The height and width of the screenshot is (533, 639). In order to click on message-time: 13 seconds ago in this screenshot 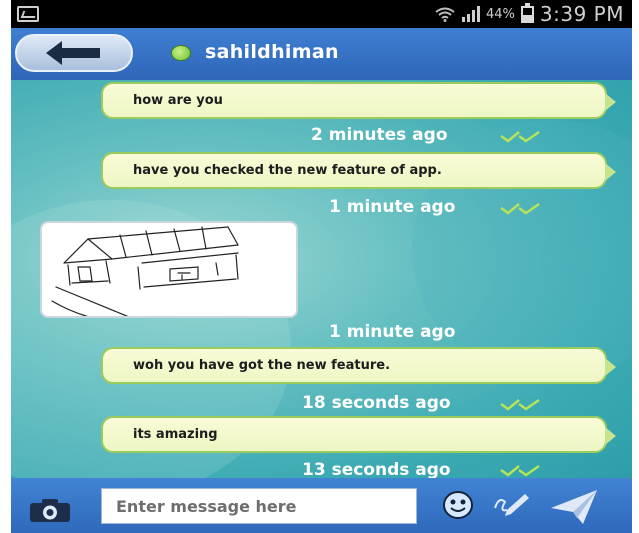, I will do `click(376, 469)`.